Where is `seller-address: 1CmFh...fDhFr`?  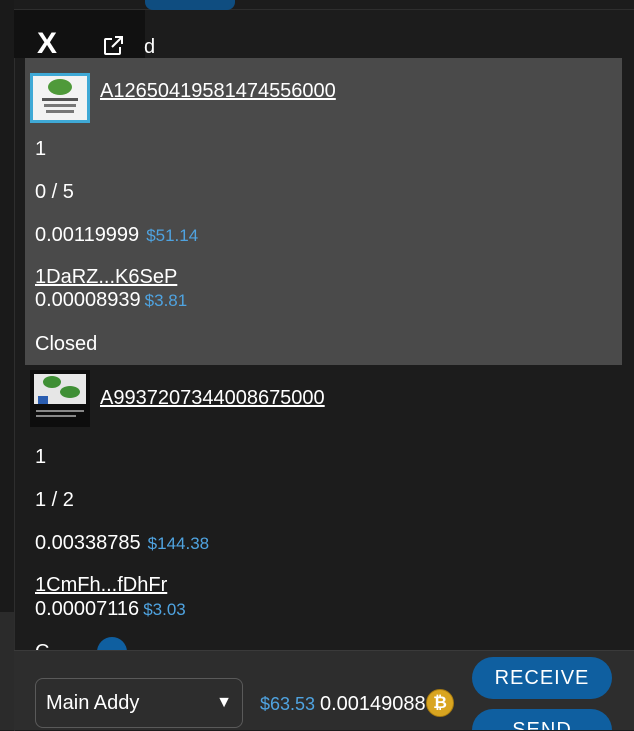 seller-address: 1CmFh...fDhFr is located at coordinates (101, 585).